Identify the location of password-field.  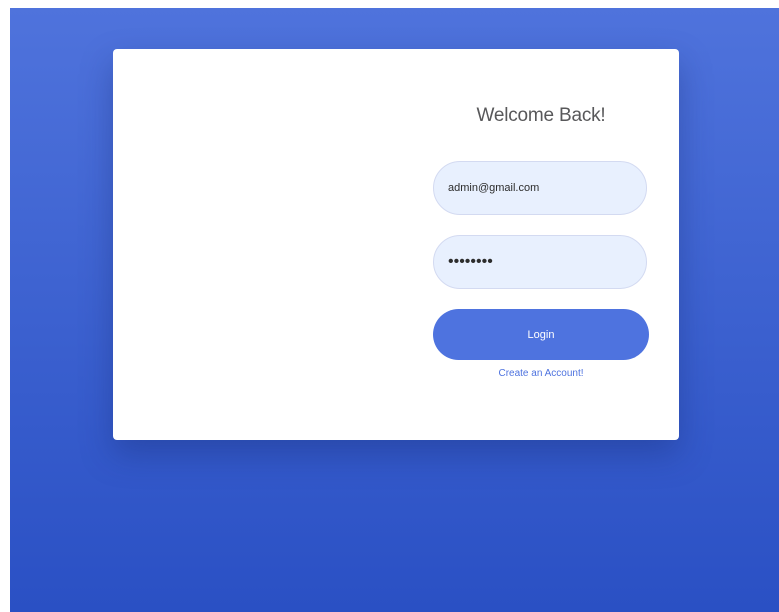
(540, 262).